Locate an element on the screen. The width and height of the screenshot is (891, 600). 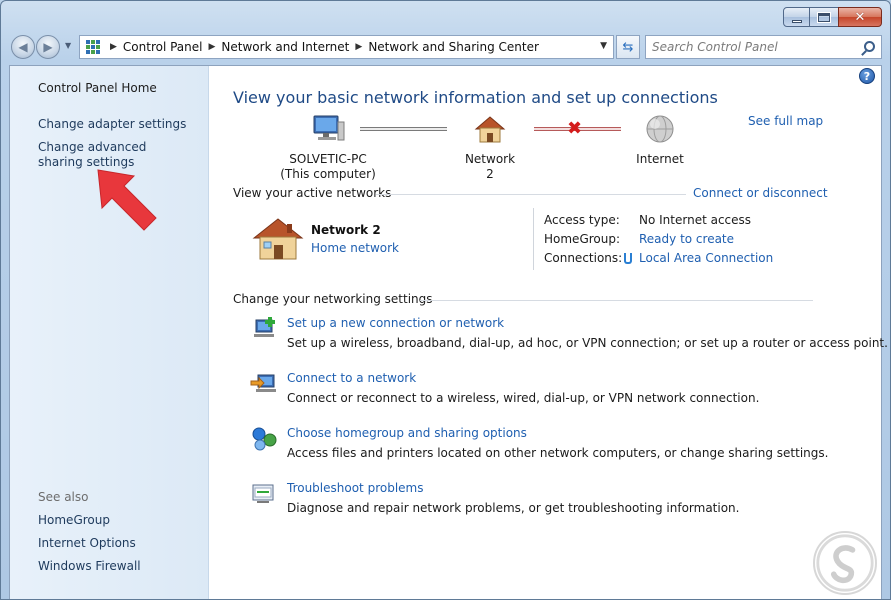
refresh-button: ⇆ is located at coordinates (628, 47).